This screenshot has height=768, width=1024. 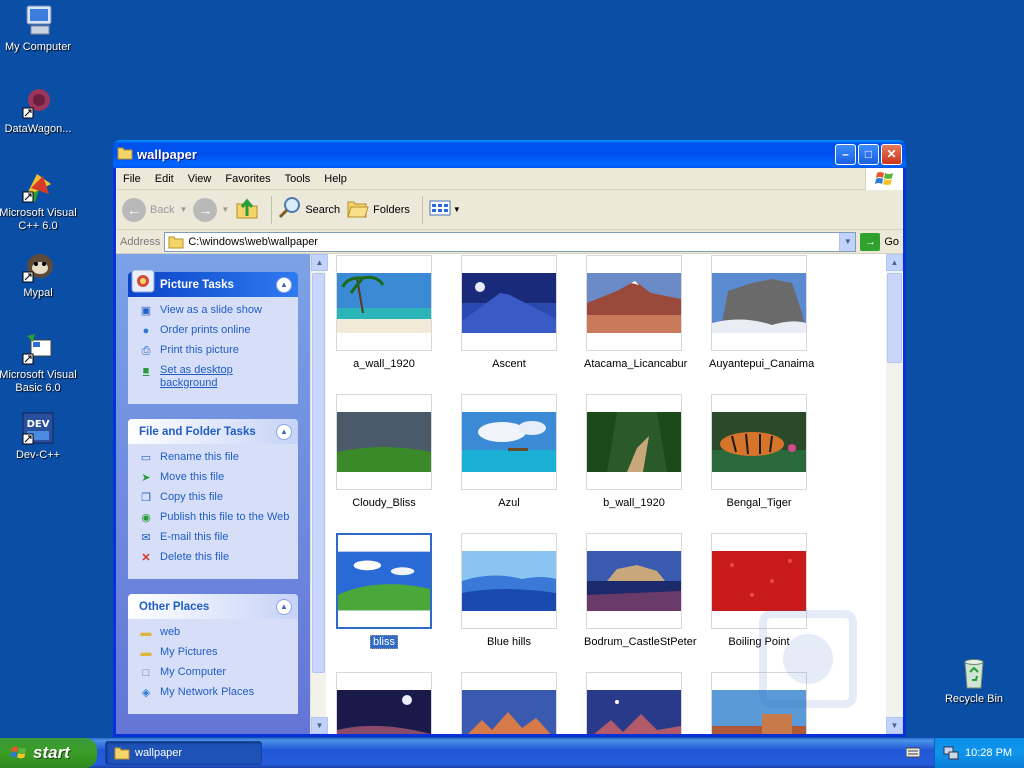 What do you see at coordinates (195, 557) in the screenshot?
I see `task-label: Delete this file` at bounding box center [195, 557].